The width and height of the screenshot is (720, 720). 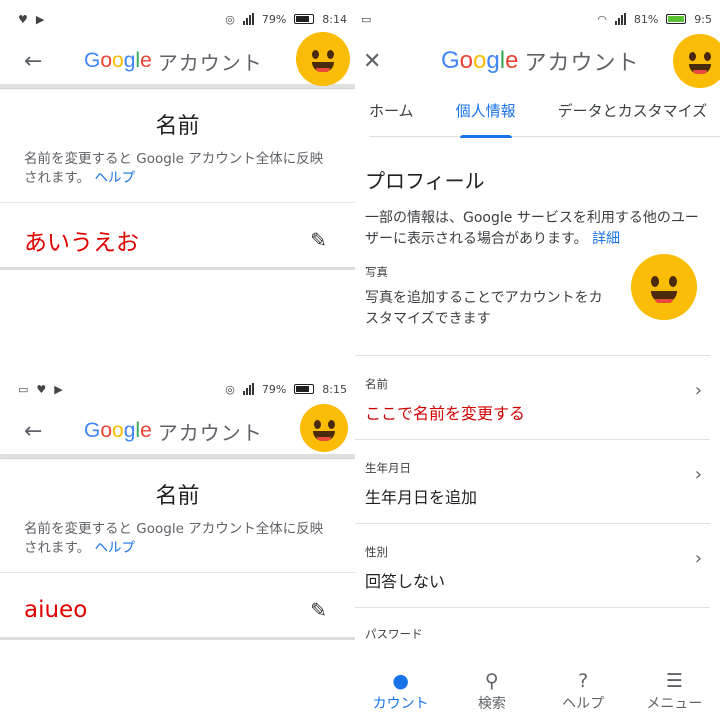 What do you see at coordinates (421, 497) in the screenshot?
I see `row-value: 生年月日を追加` at bounding box center [421, 497].